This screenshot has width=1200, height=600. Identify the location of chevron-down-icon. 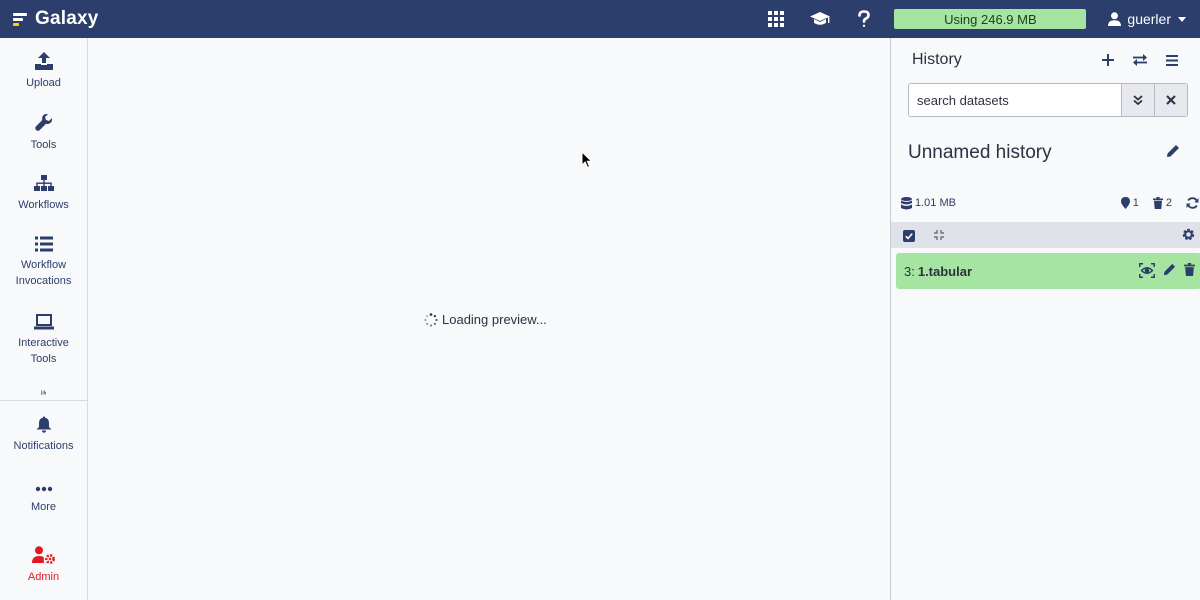
(1182, 19).